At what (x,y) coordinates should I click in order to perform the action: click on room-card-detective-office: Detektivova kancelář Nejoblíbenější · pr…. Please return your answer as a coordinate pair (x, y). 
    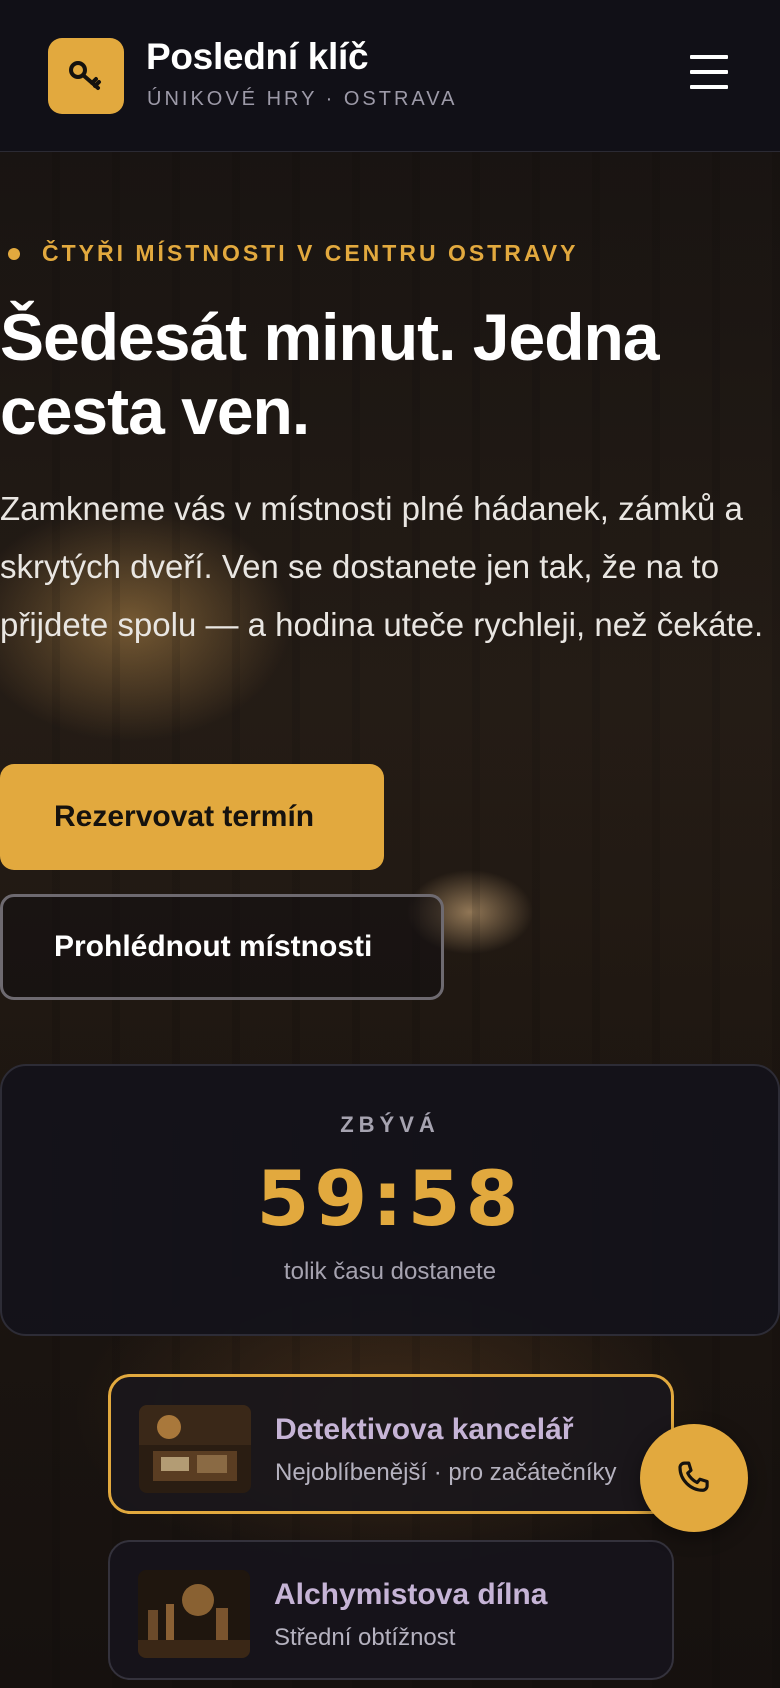
    Looking at the image, I should click on (391, 1444).